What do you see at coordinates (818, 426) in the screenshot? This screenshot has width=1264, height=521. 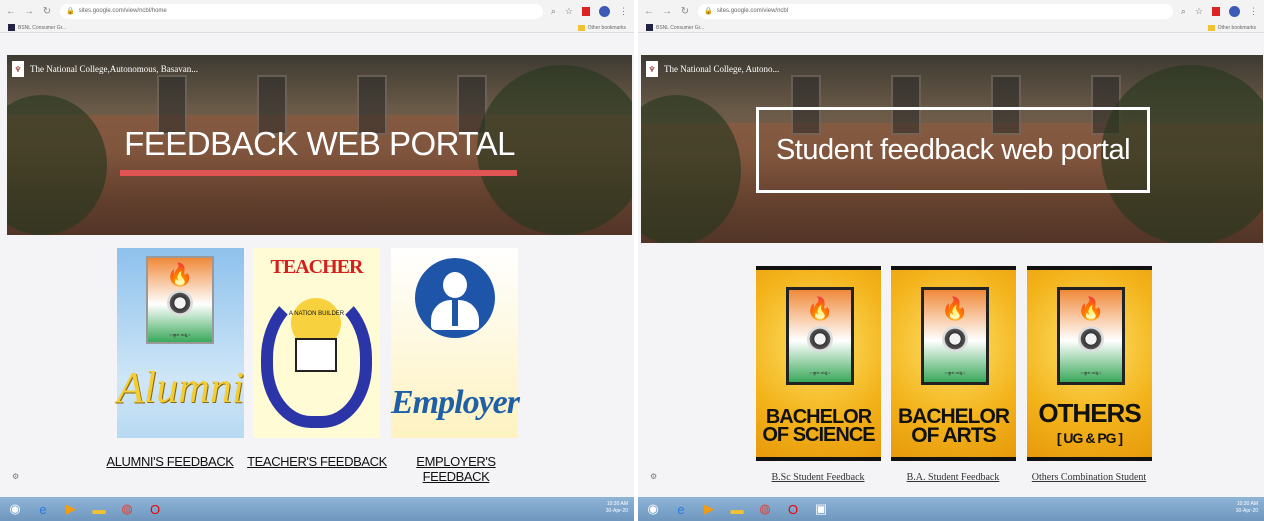 I see `bsc-image-text: BACHELOR OF SCIENCE` at bounding box center [818, 426].